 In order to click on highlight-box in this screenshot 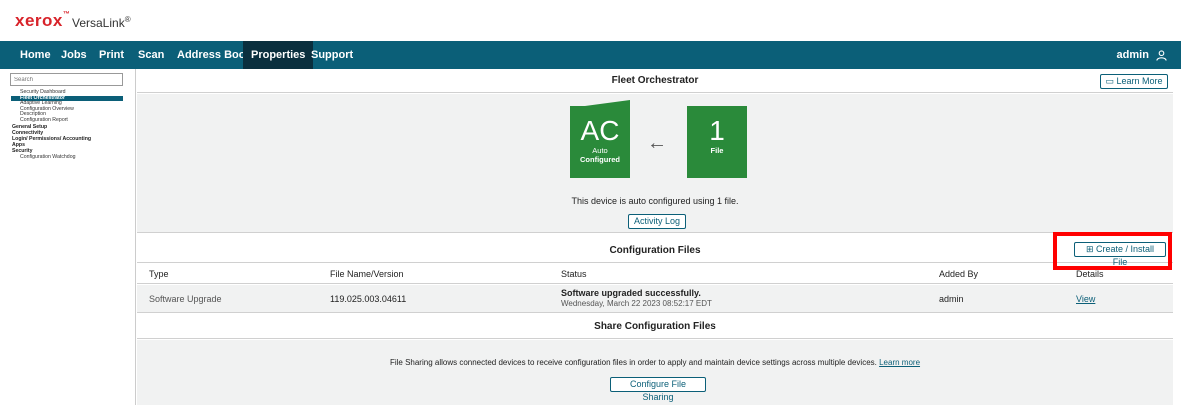, I will do `click(1112, 251)`.